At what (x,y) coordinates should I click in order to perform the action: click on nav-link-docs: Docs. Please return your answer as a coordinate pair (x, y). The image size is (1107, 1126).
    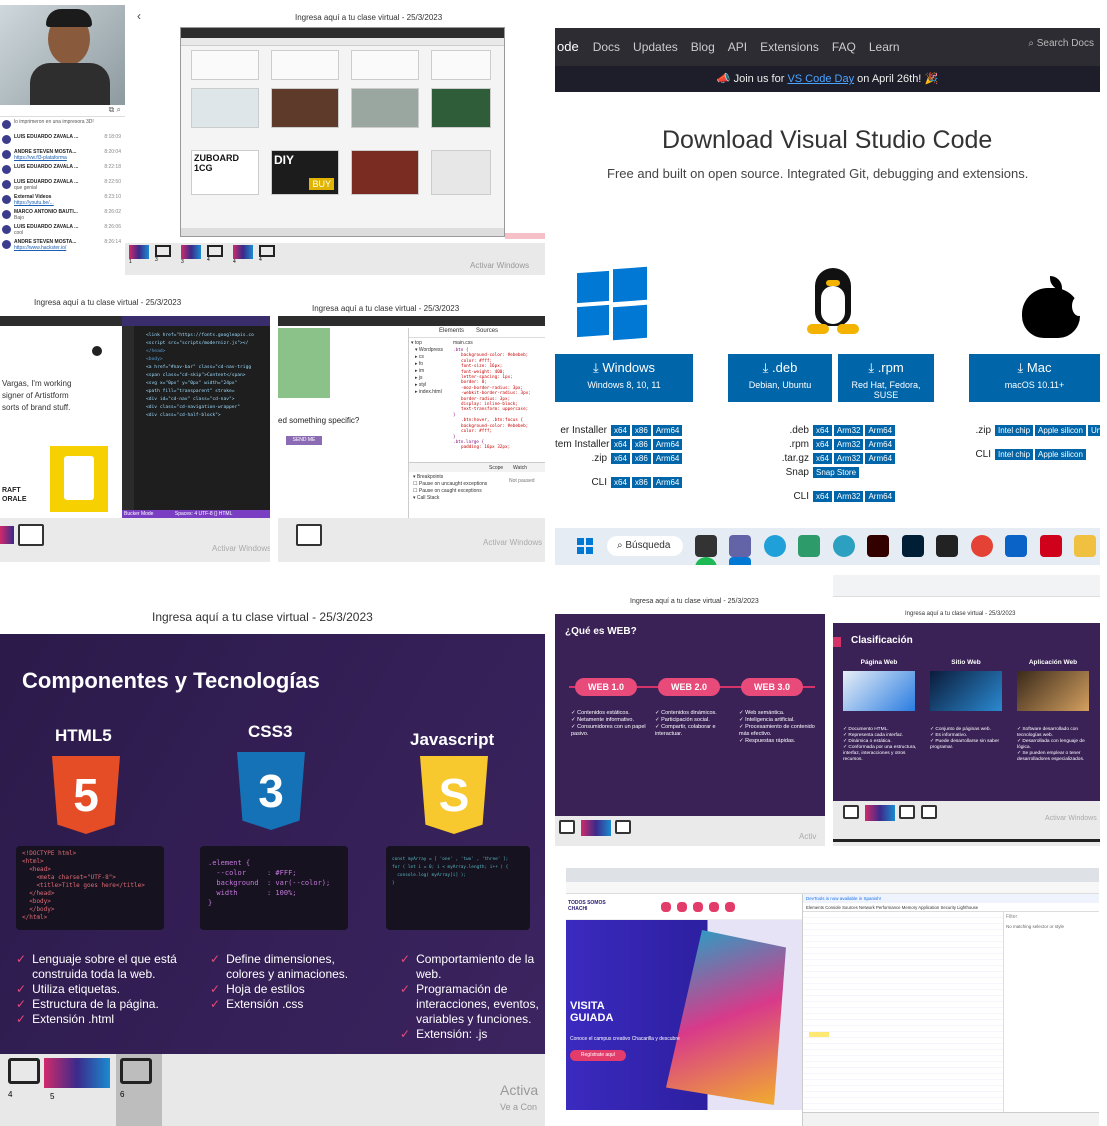
    Looking at the image, I should click on (606, 47).